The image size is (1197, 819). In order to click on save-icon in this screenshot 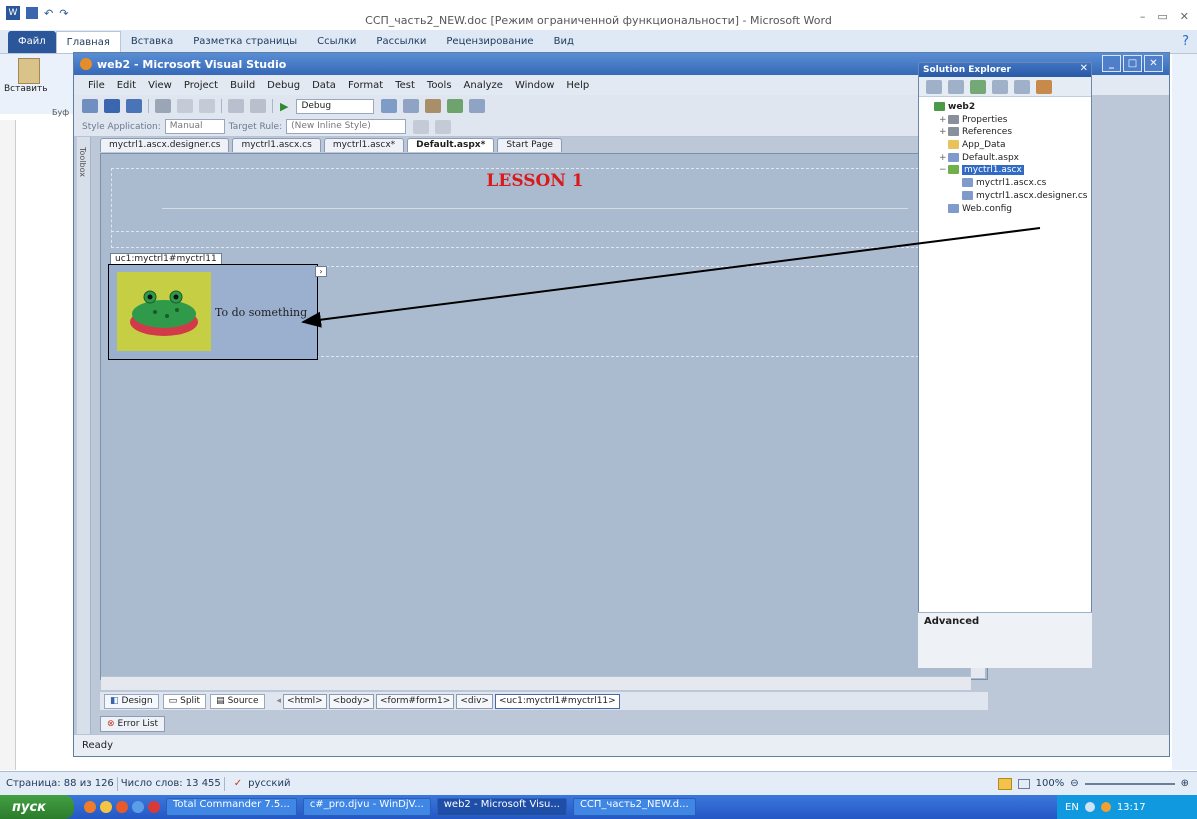, I will do `click(112, 106)`.